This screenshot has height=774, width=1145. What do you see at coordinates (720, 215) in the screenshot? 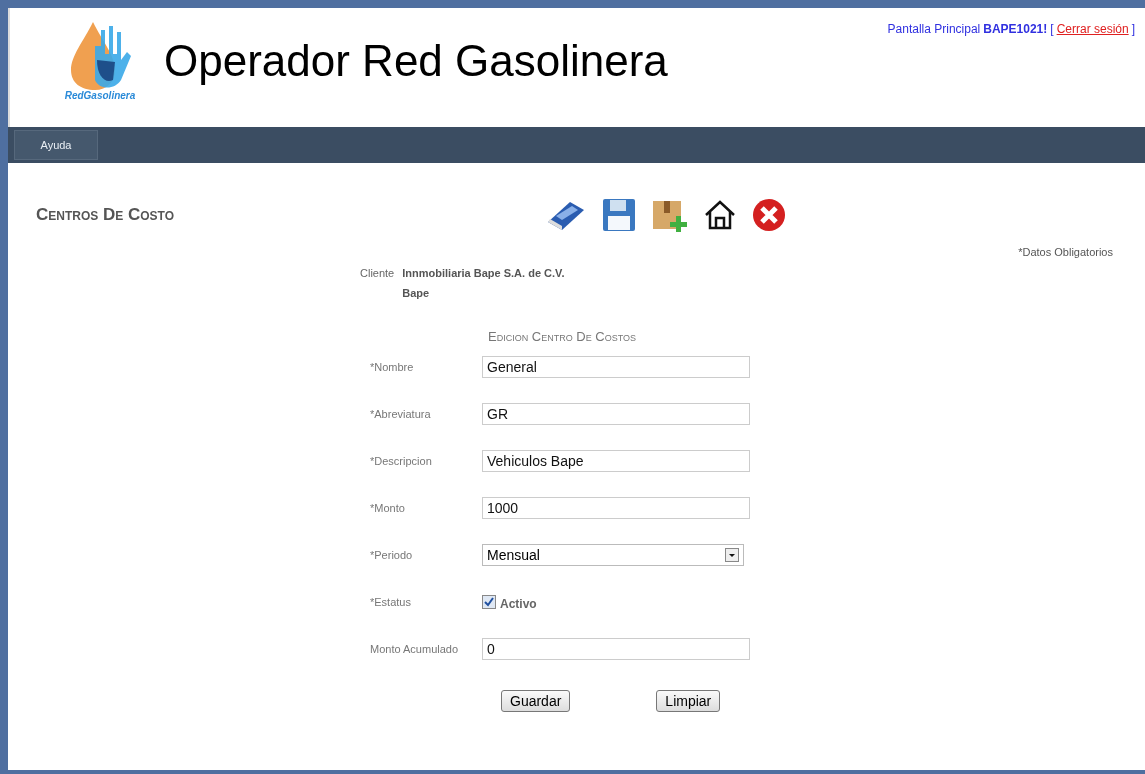
I see `home-icon` at bounding box center [720, 215].